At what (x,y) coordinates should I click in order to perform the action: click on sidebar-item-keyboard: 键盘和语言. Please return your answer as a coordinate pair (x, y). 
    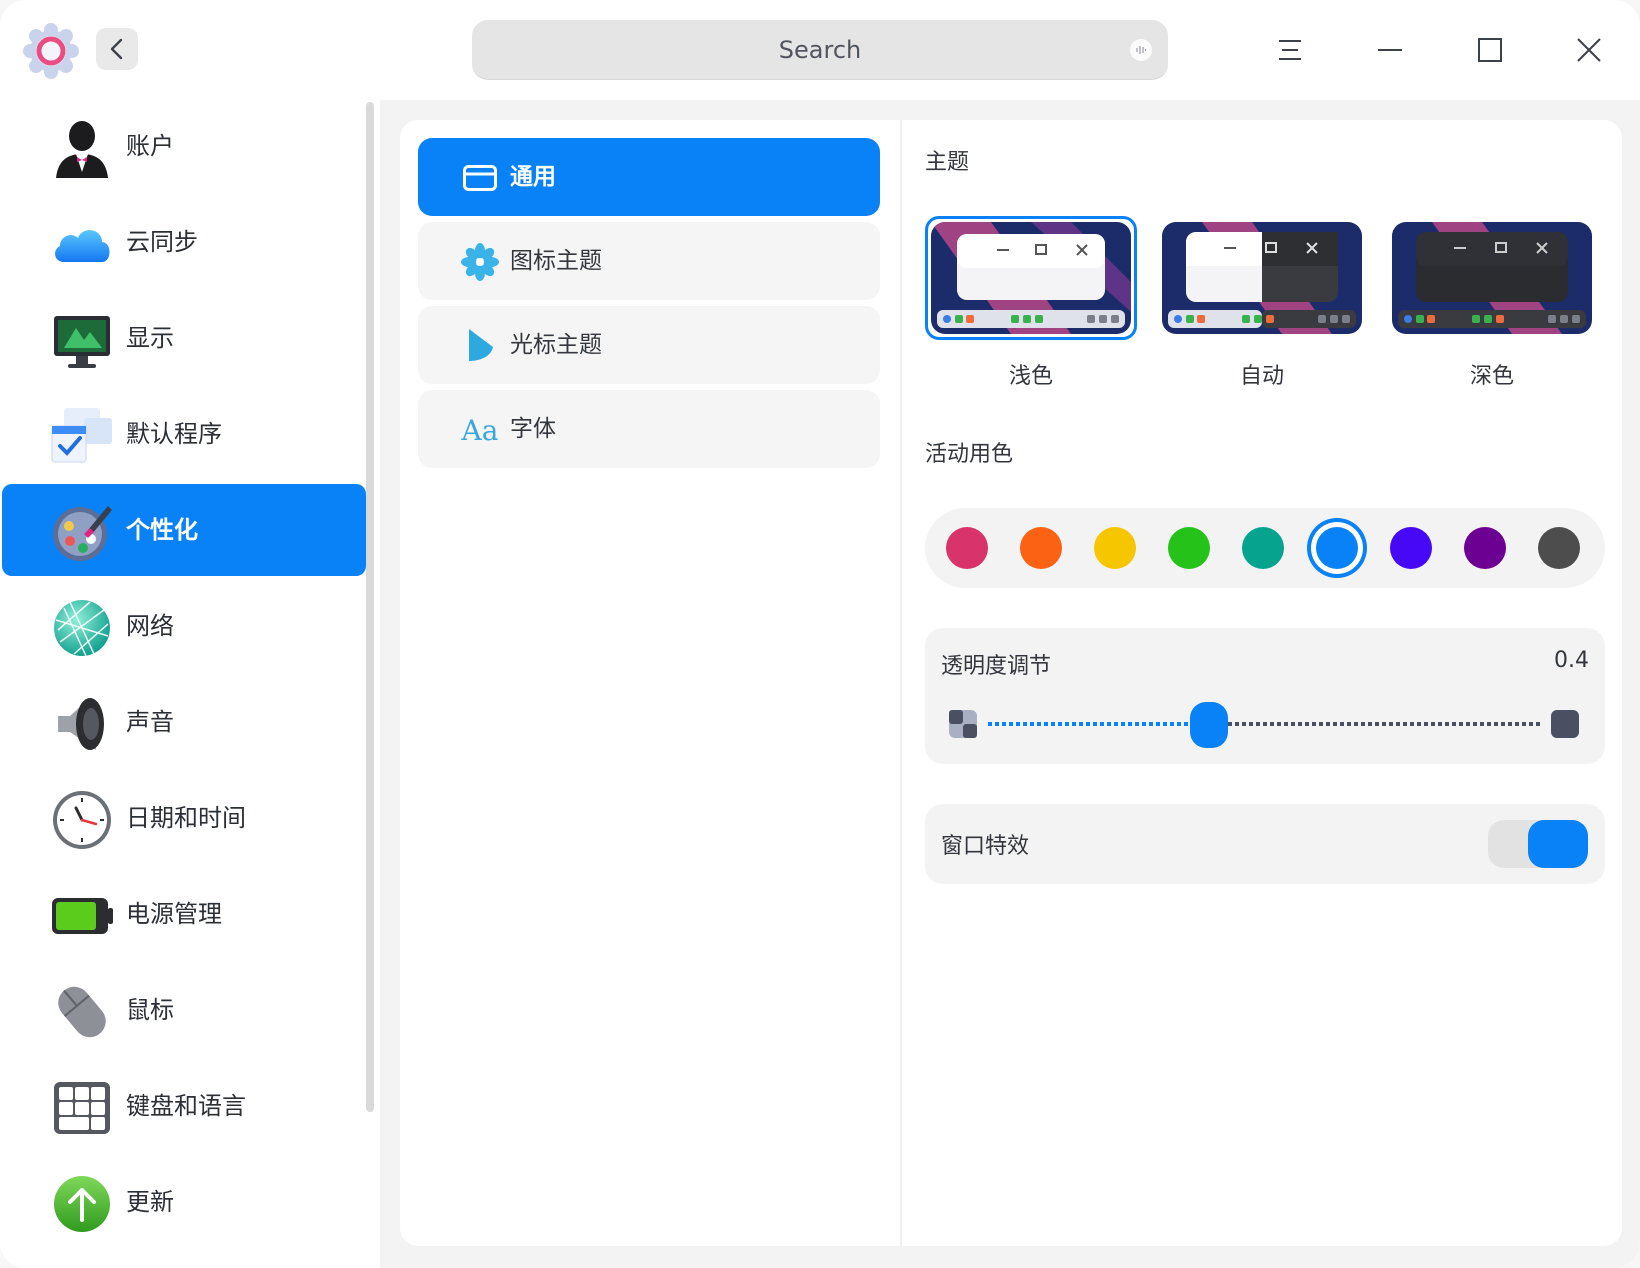
    Looking at the image, I should click on (184, 1106).